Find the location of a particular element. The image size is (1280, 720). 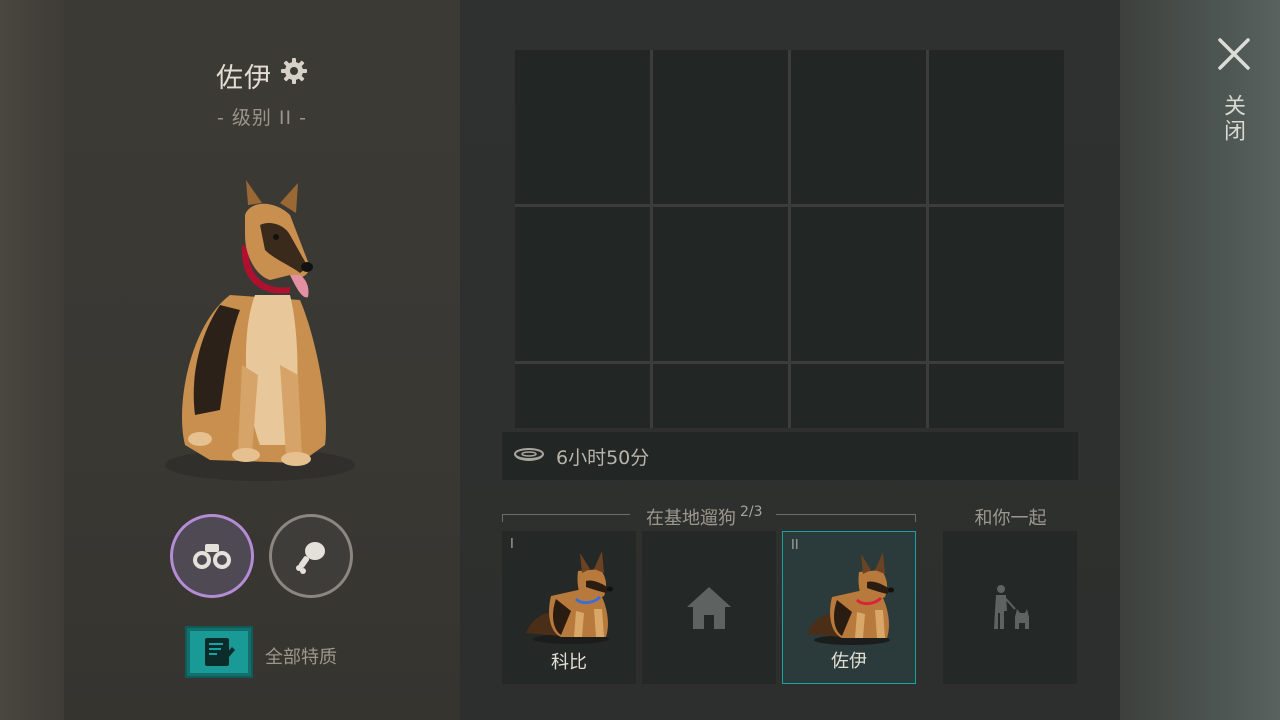

card-level: I is located at coordinates (512, 544).